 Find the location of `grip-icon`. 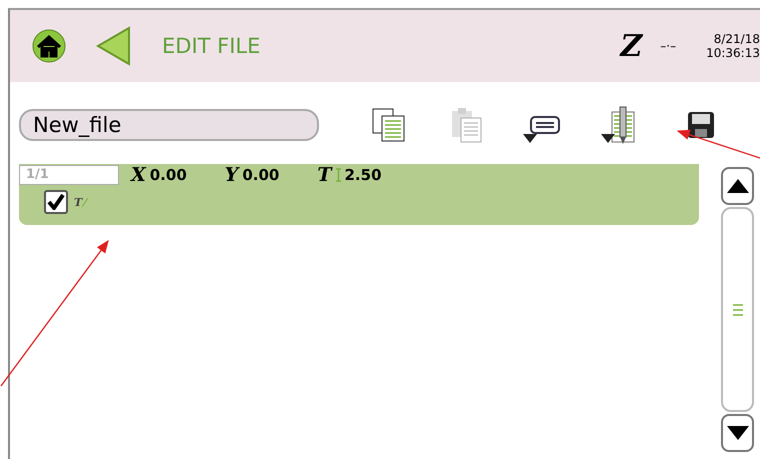

grip-icon is located at coordinates (737, 310).